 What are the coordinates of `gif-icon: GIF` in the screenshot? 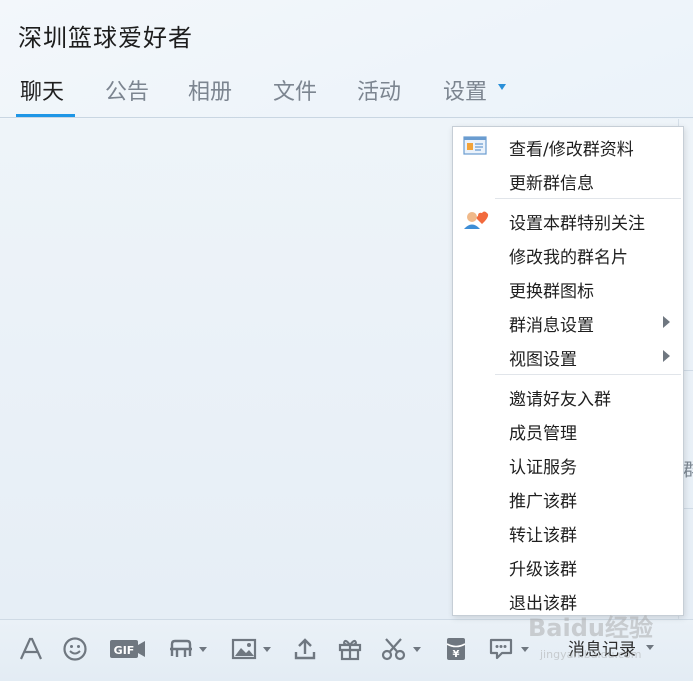 It's located at (128, 649).